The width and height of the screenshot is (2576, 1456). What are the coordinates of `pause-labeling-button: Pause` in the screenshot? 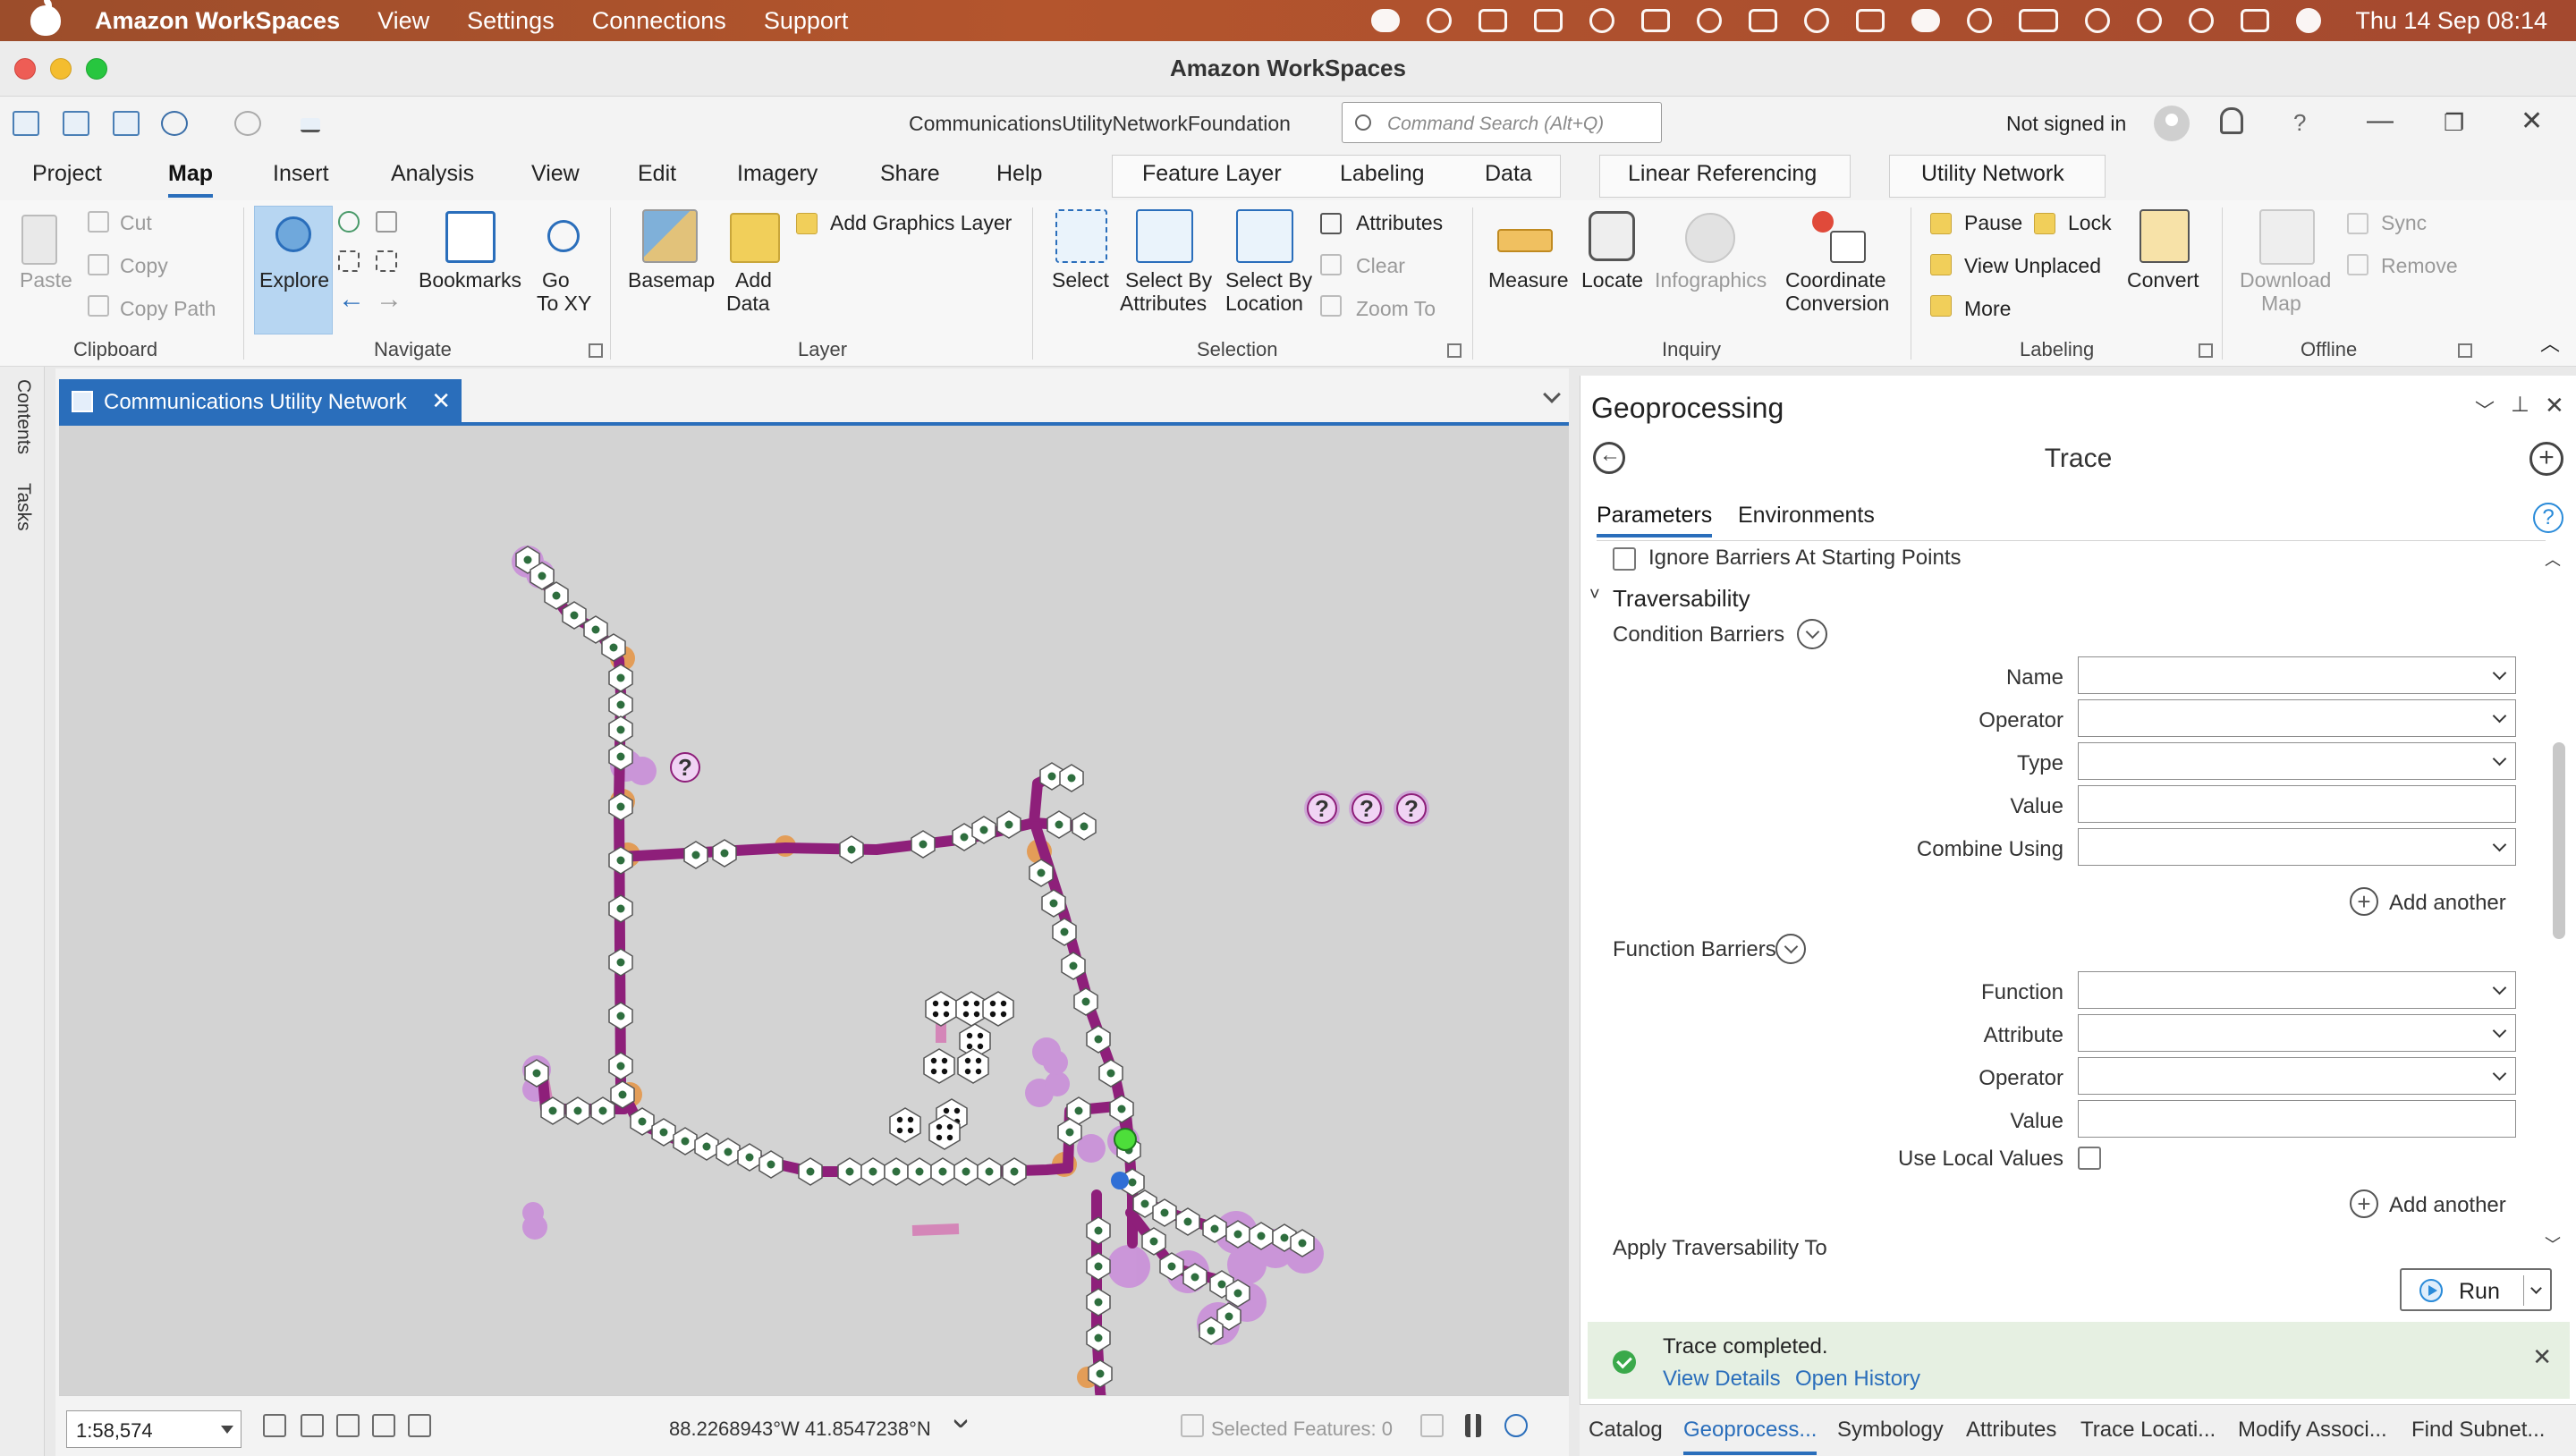 It's located at (1993, 222).